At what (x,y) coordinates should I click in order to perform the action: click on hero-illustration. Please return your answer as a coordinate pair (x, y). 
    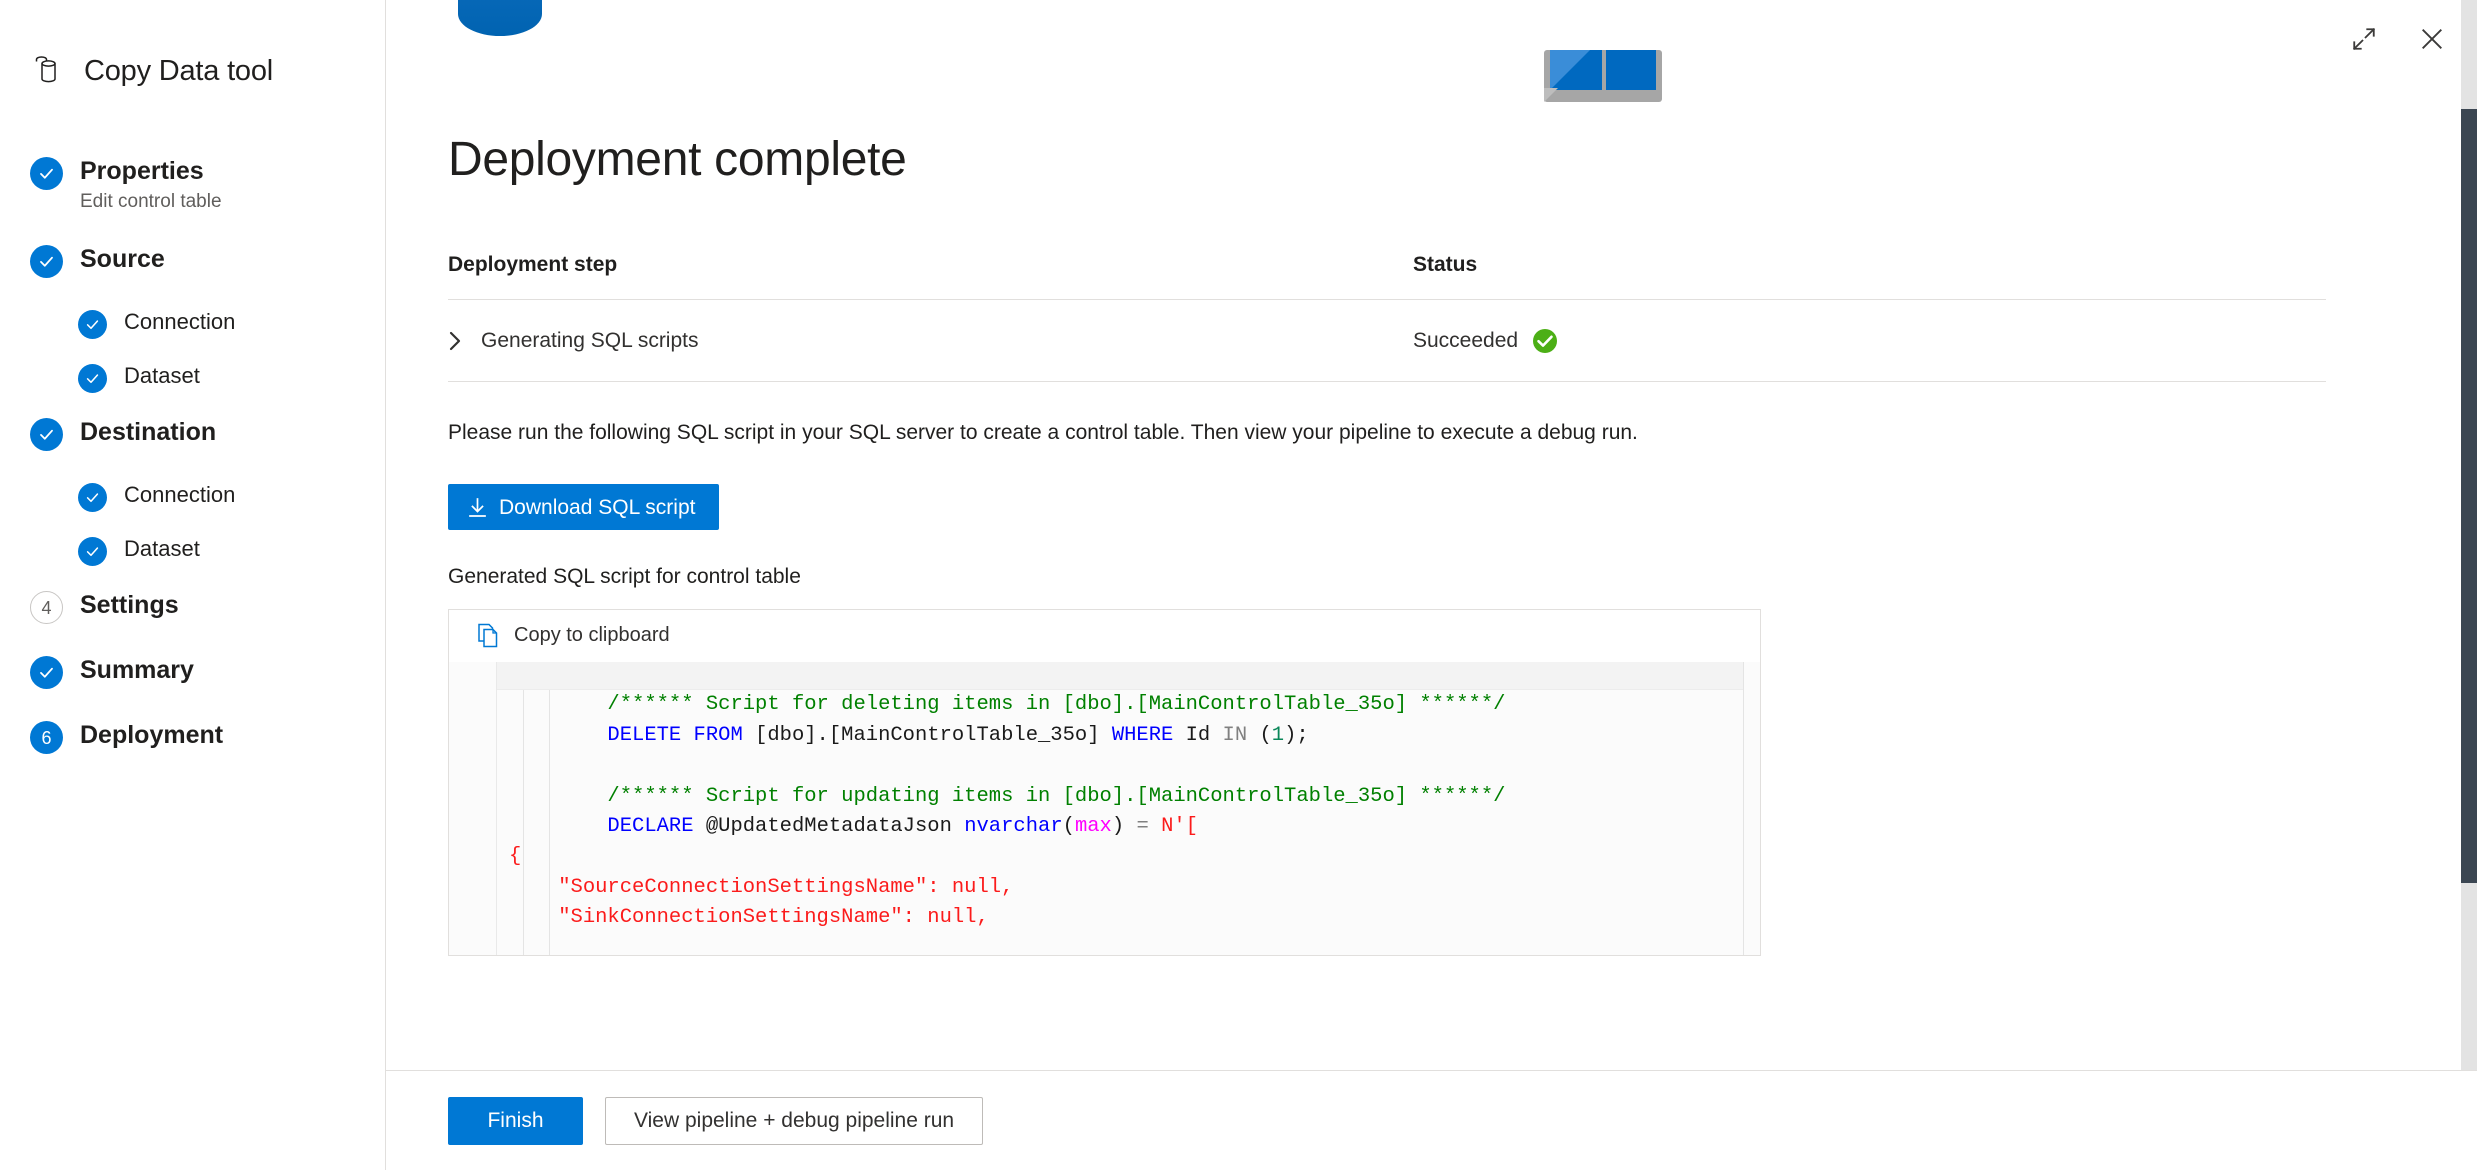
    Looking at the image, I should click on (1377, 60).